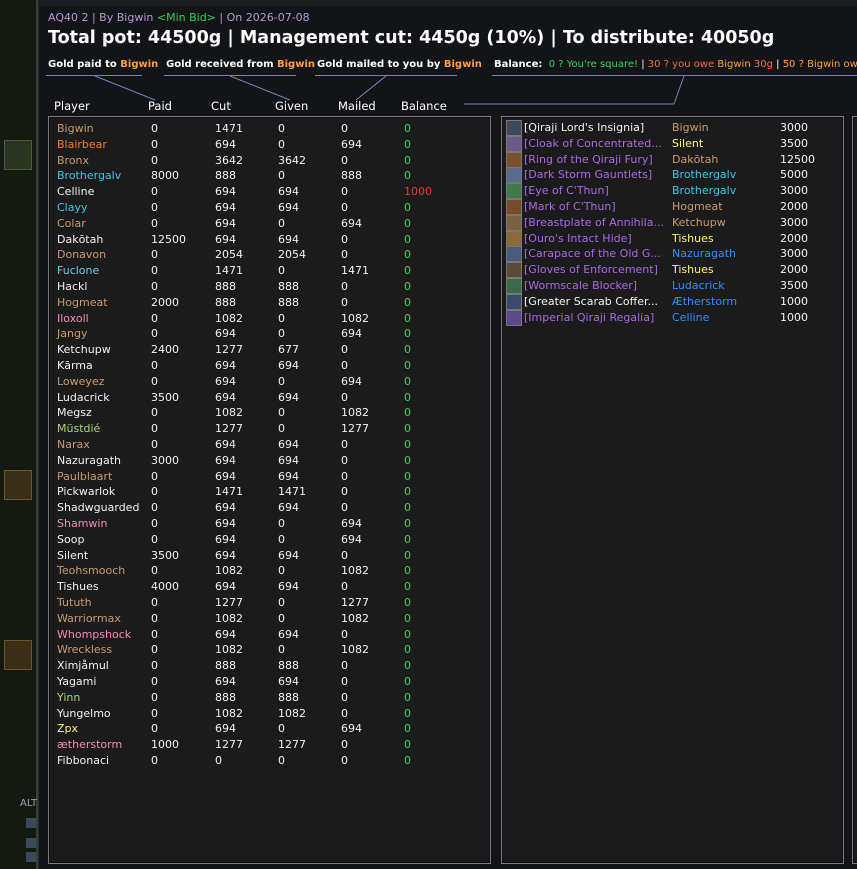  I want to click on table-row: Blairbear 0 694 0 694 0, so click(269, 146).